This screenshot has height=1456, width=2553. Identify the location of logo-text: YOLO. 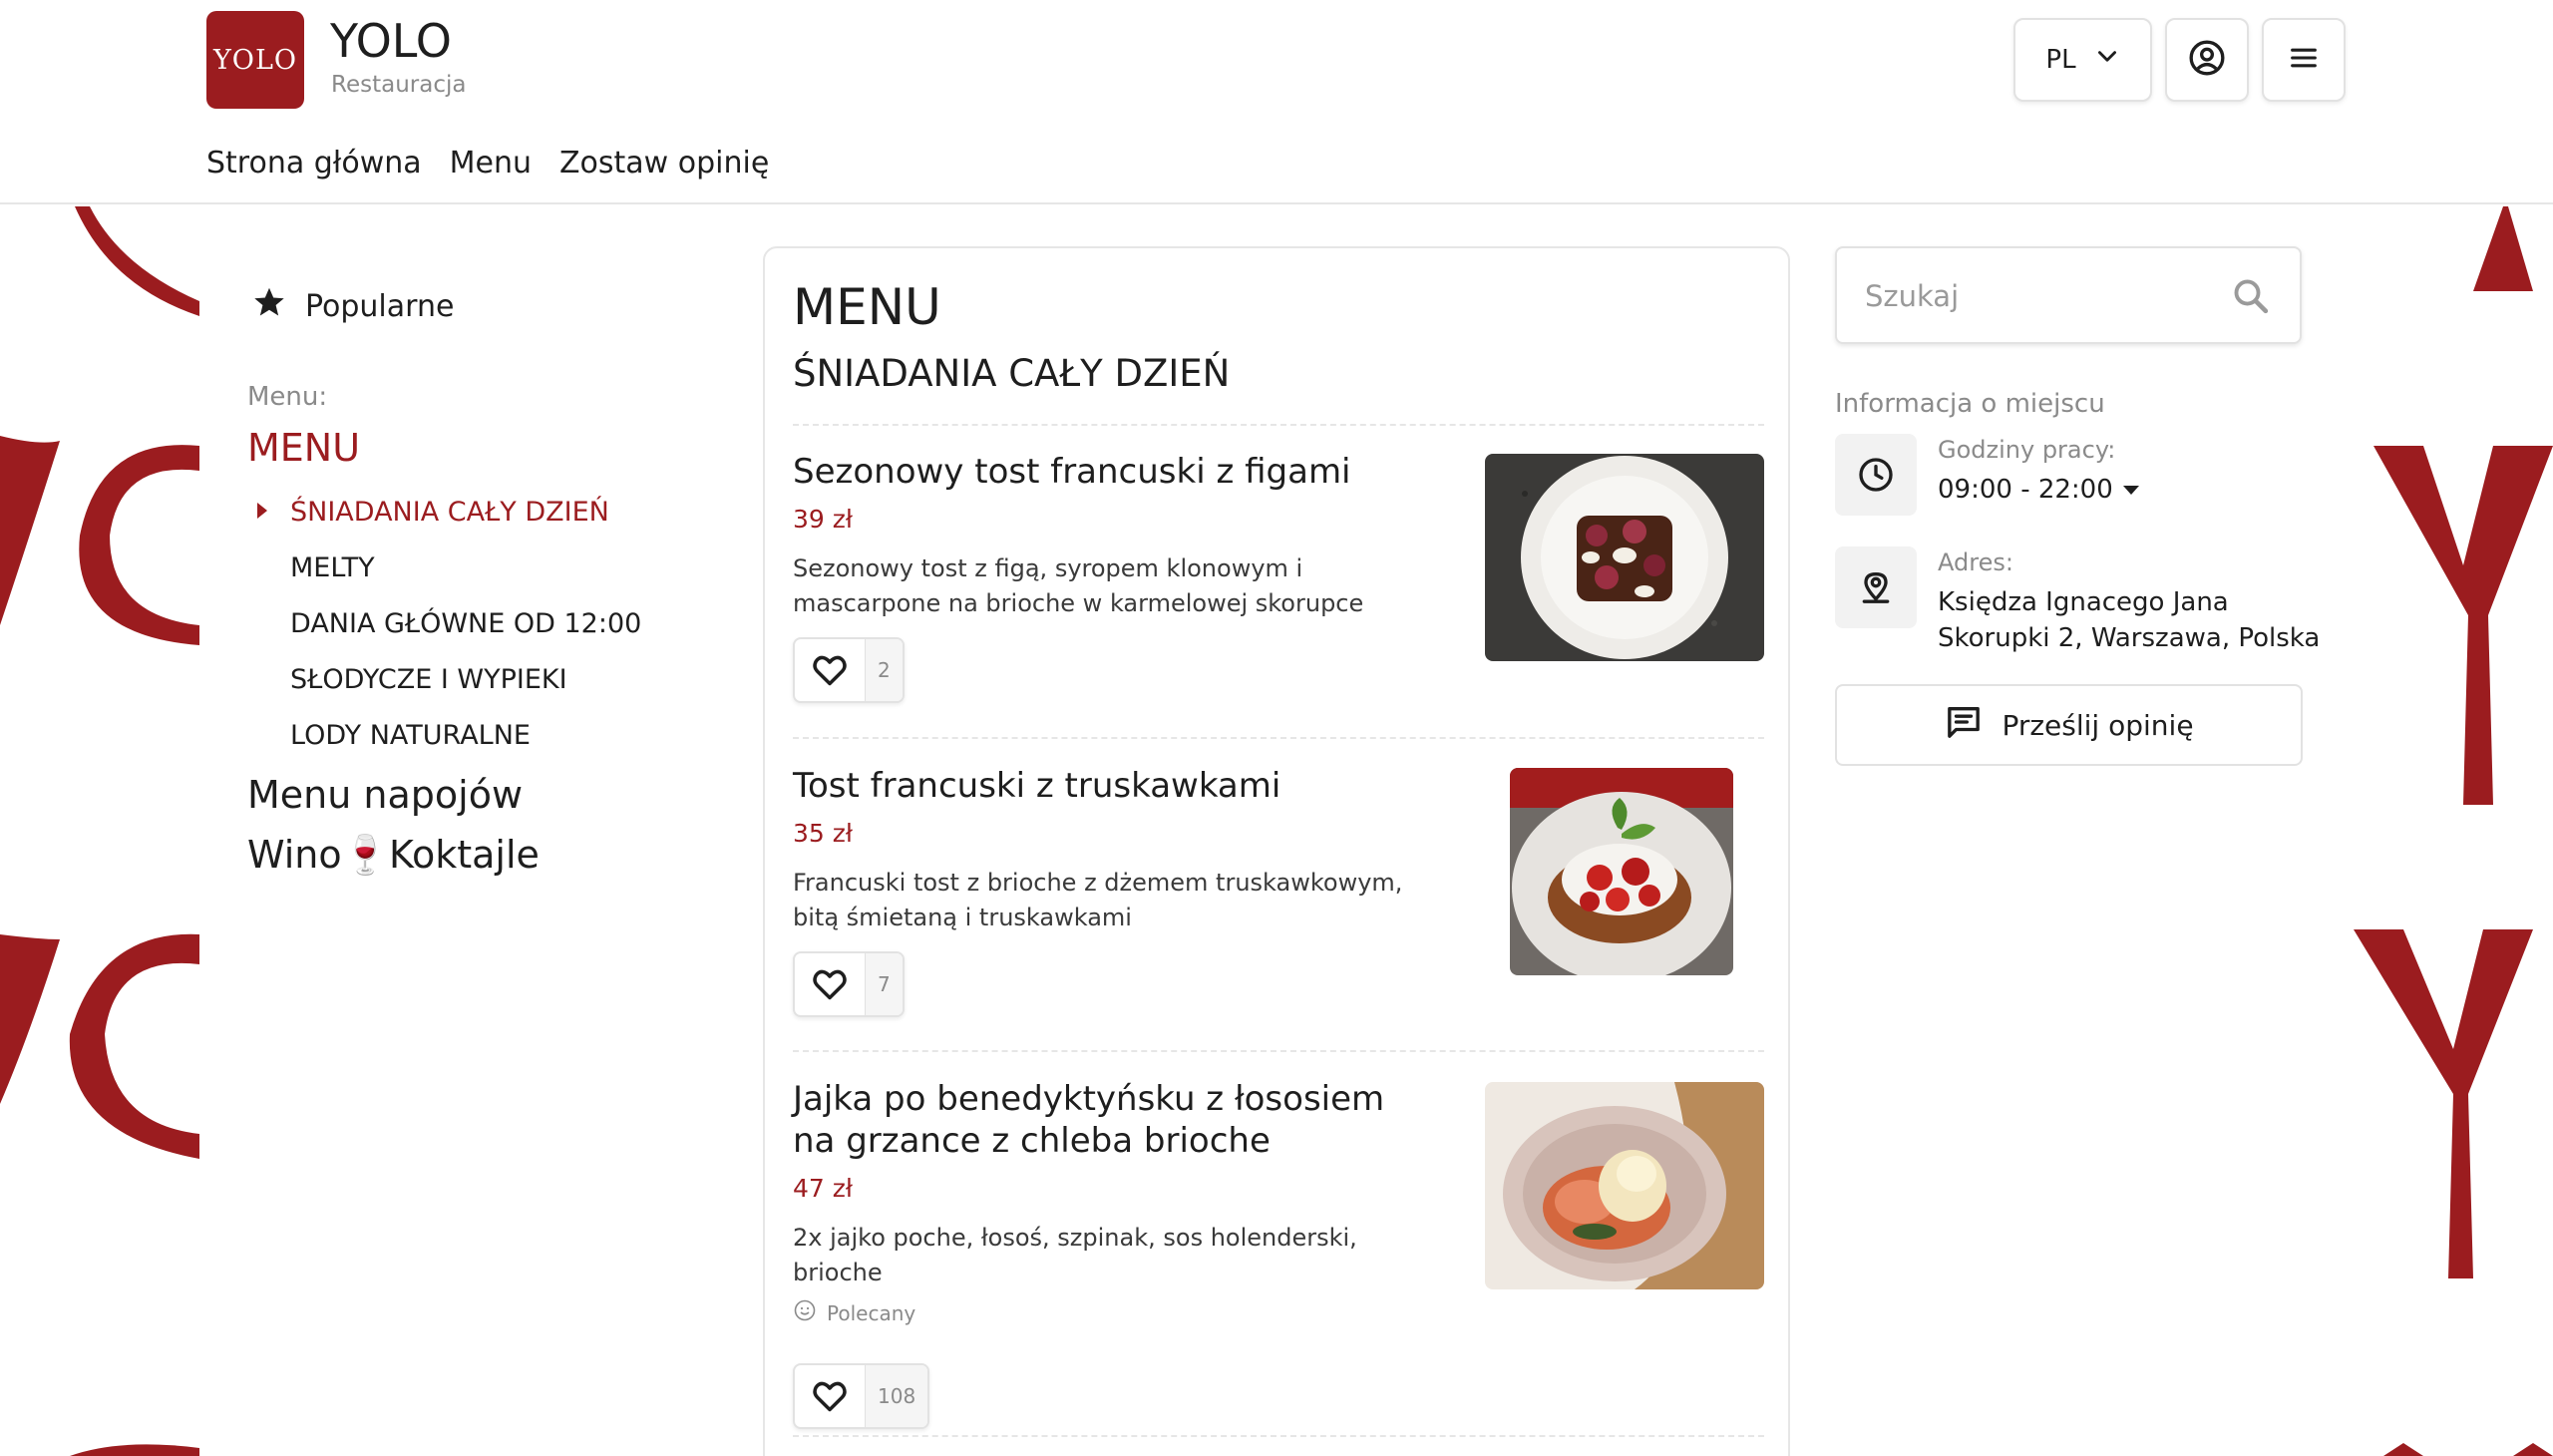
(255, 60).